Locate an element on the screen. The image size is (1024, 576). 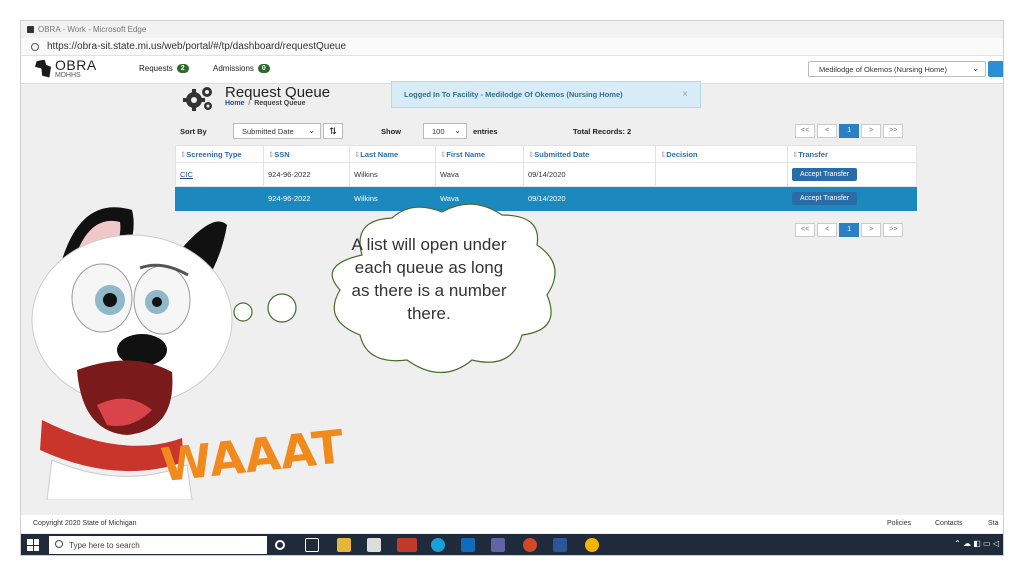
col-first-name: ⇕First Name is located at coordinates (479, 154).